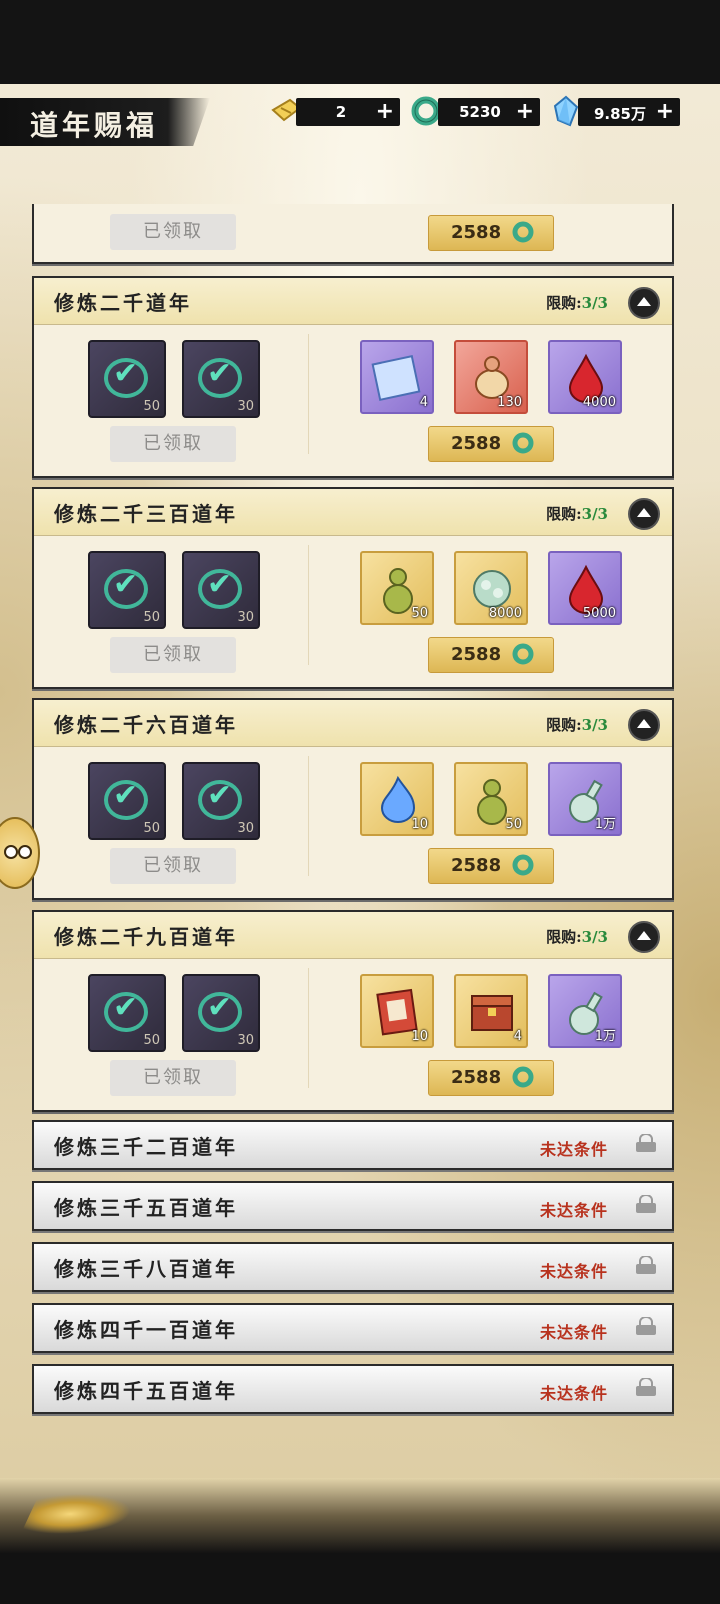 Image resolution: width=720 pixels, height=1604 pixels. Describe the element at coordinates (353, 1267) in the screenshot. I see `locked-tier-row: 修炼三千八百道年 未达条件` at that location.